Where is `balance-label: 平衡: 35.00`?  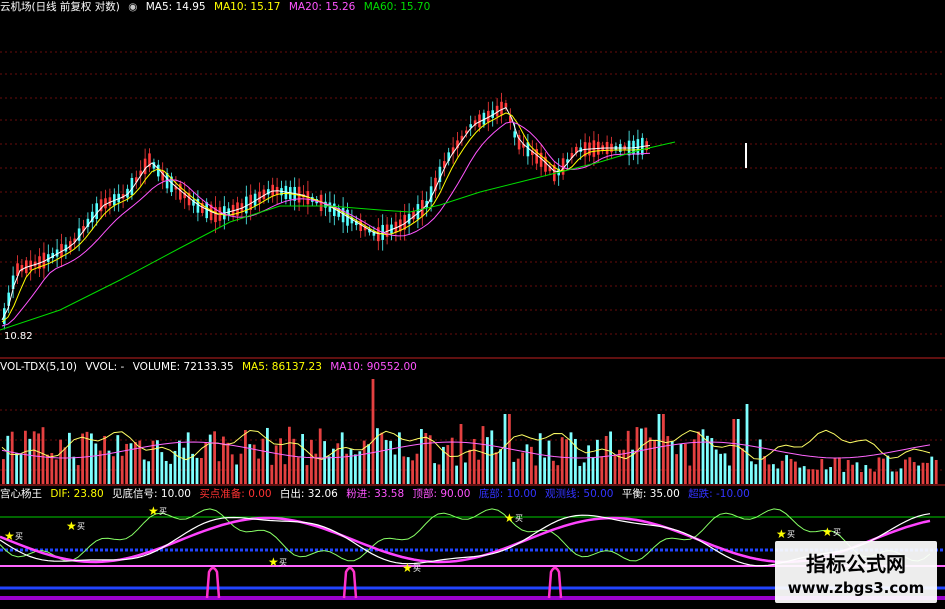
balance-label: 平衡: 35.00 is located at coordinates (650, 494).